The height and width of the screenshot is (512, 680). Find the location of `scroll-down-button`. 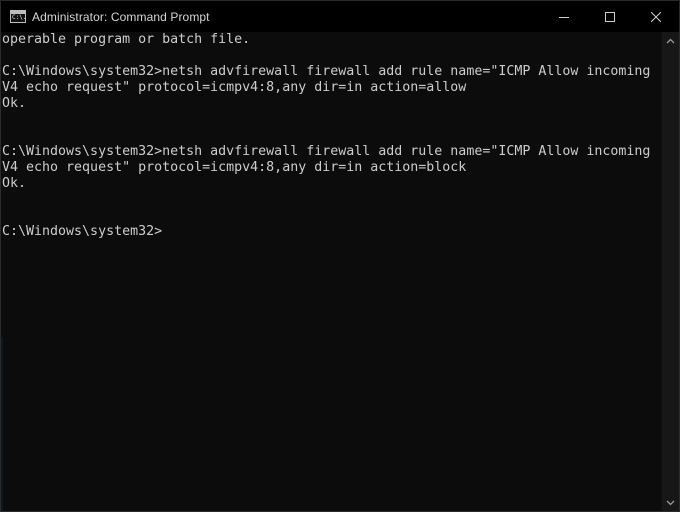

scroll-down-button is located at coordinates (670, 502).